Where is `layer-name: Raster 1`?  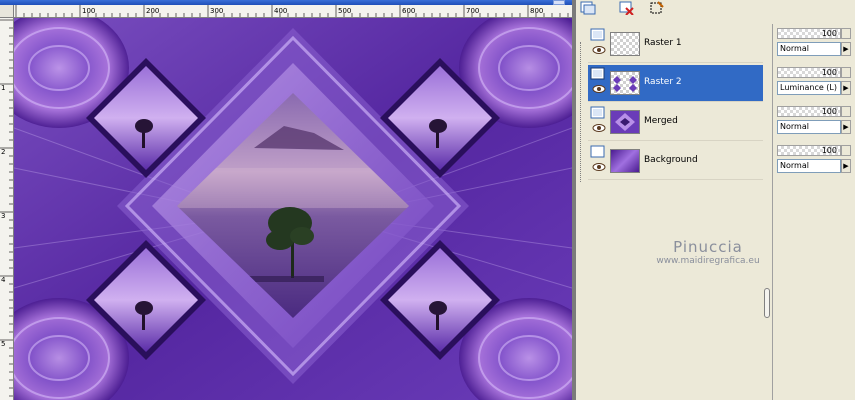 layer-name: Raster 1 is located at coordinates (663, 43).